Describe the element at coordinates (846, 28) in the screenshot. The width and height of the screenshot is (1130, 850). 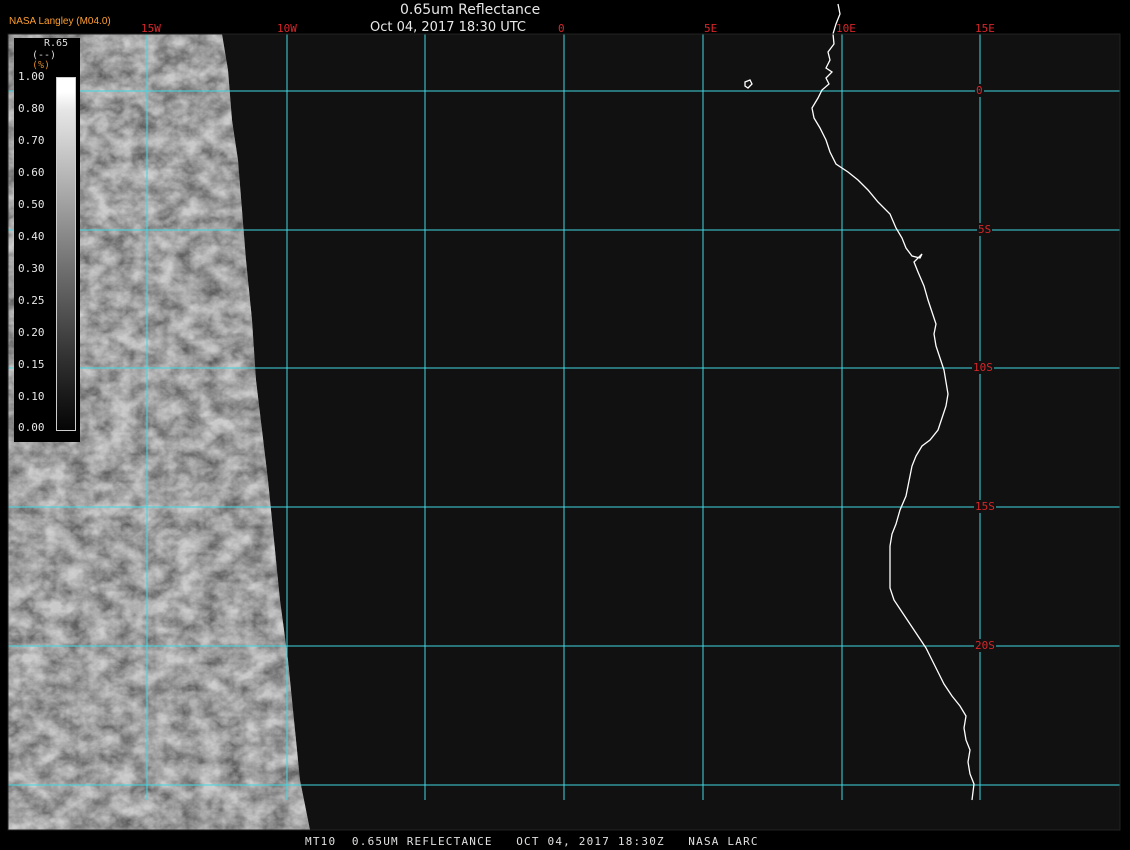
I see `lon-label-10e: 10E` at that location.